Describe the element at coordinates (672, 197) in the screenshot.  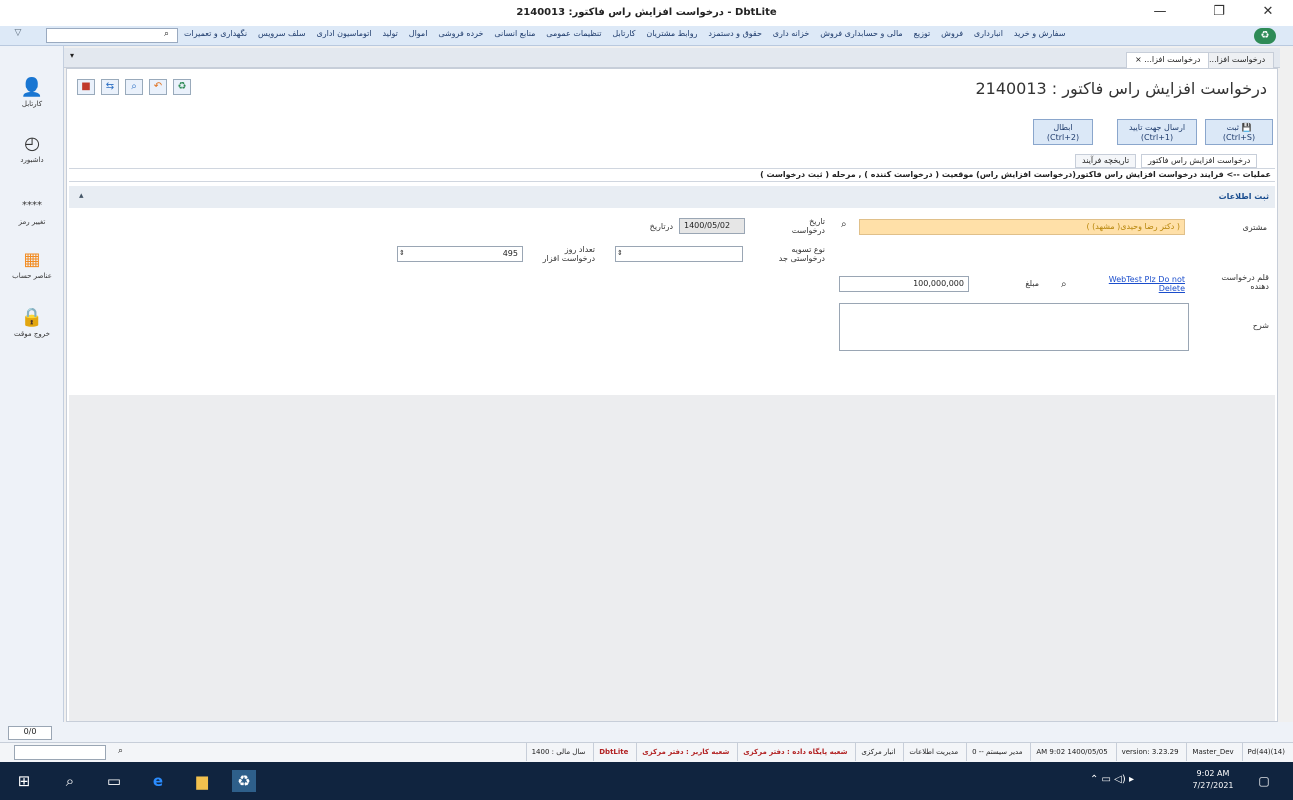
I see `section-header: ثبت اطلاعات ▴` at that location.